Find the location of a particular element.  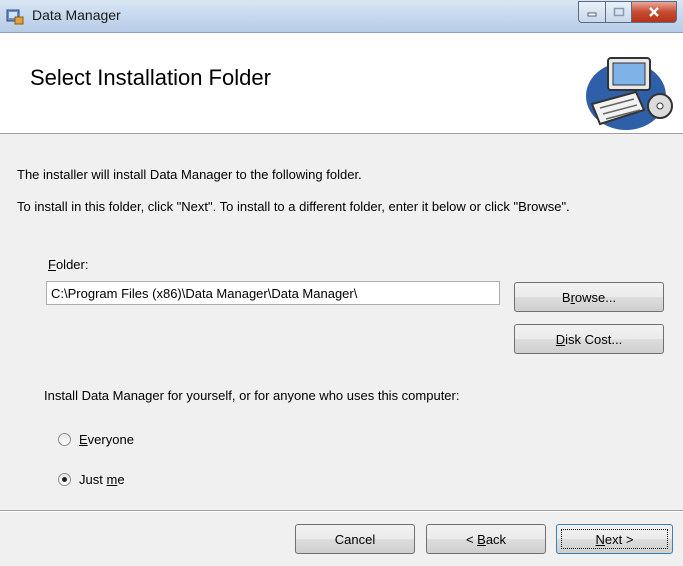

radio-everyone-circle is located at coordinates (64, 439).